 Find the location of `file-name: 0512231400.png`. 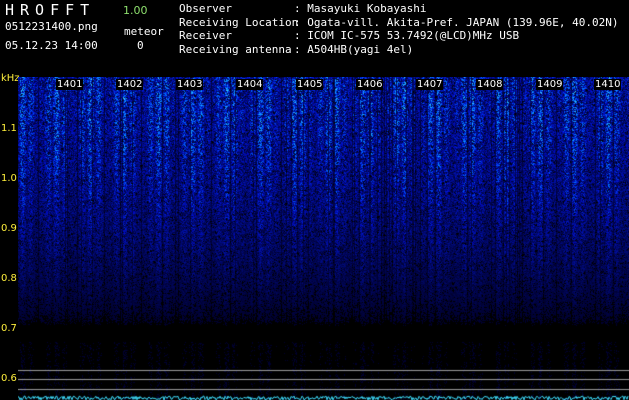

file-name: 0512231400.png is located at coordinates (51, 26).